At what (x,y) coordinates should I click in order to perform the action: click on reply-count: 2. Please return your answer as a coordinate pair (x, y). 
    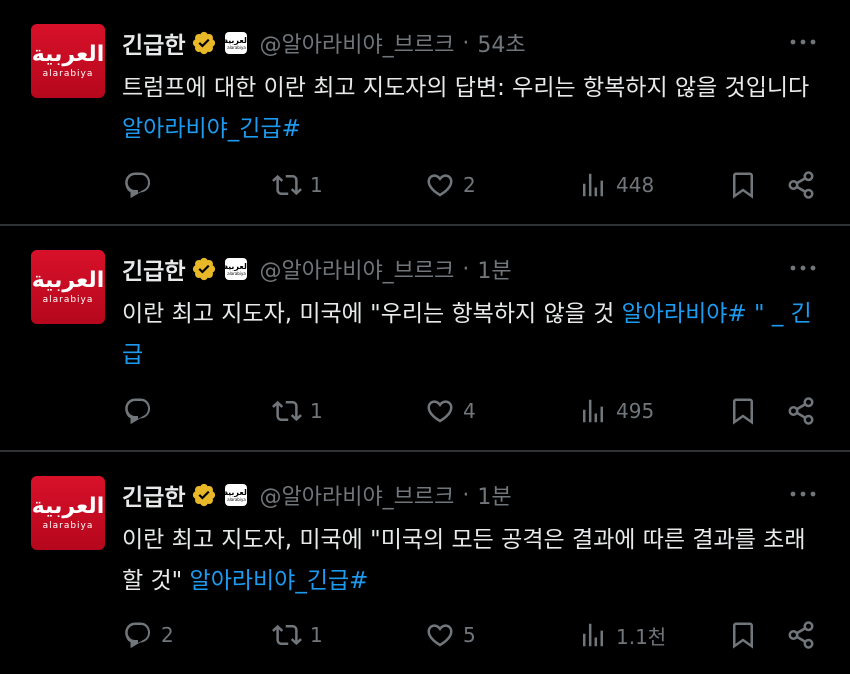
    Looking at the image, I should click on (167, 635).